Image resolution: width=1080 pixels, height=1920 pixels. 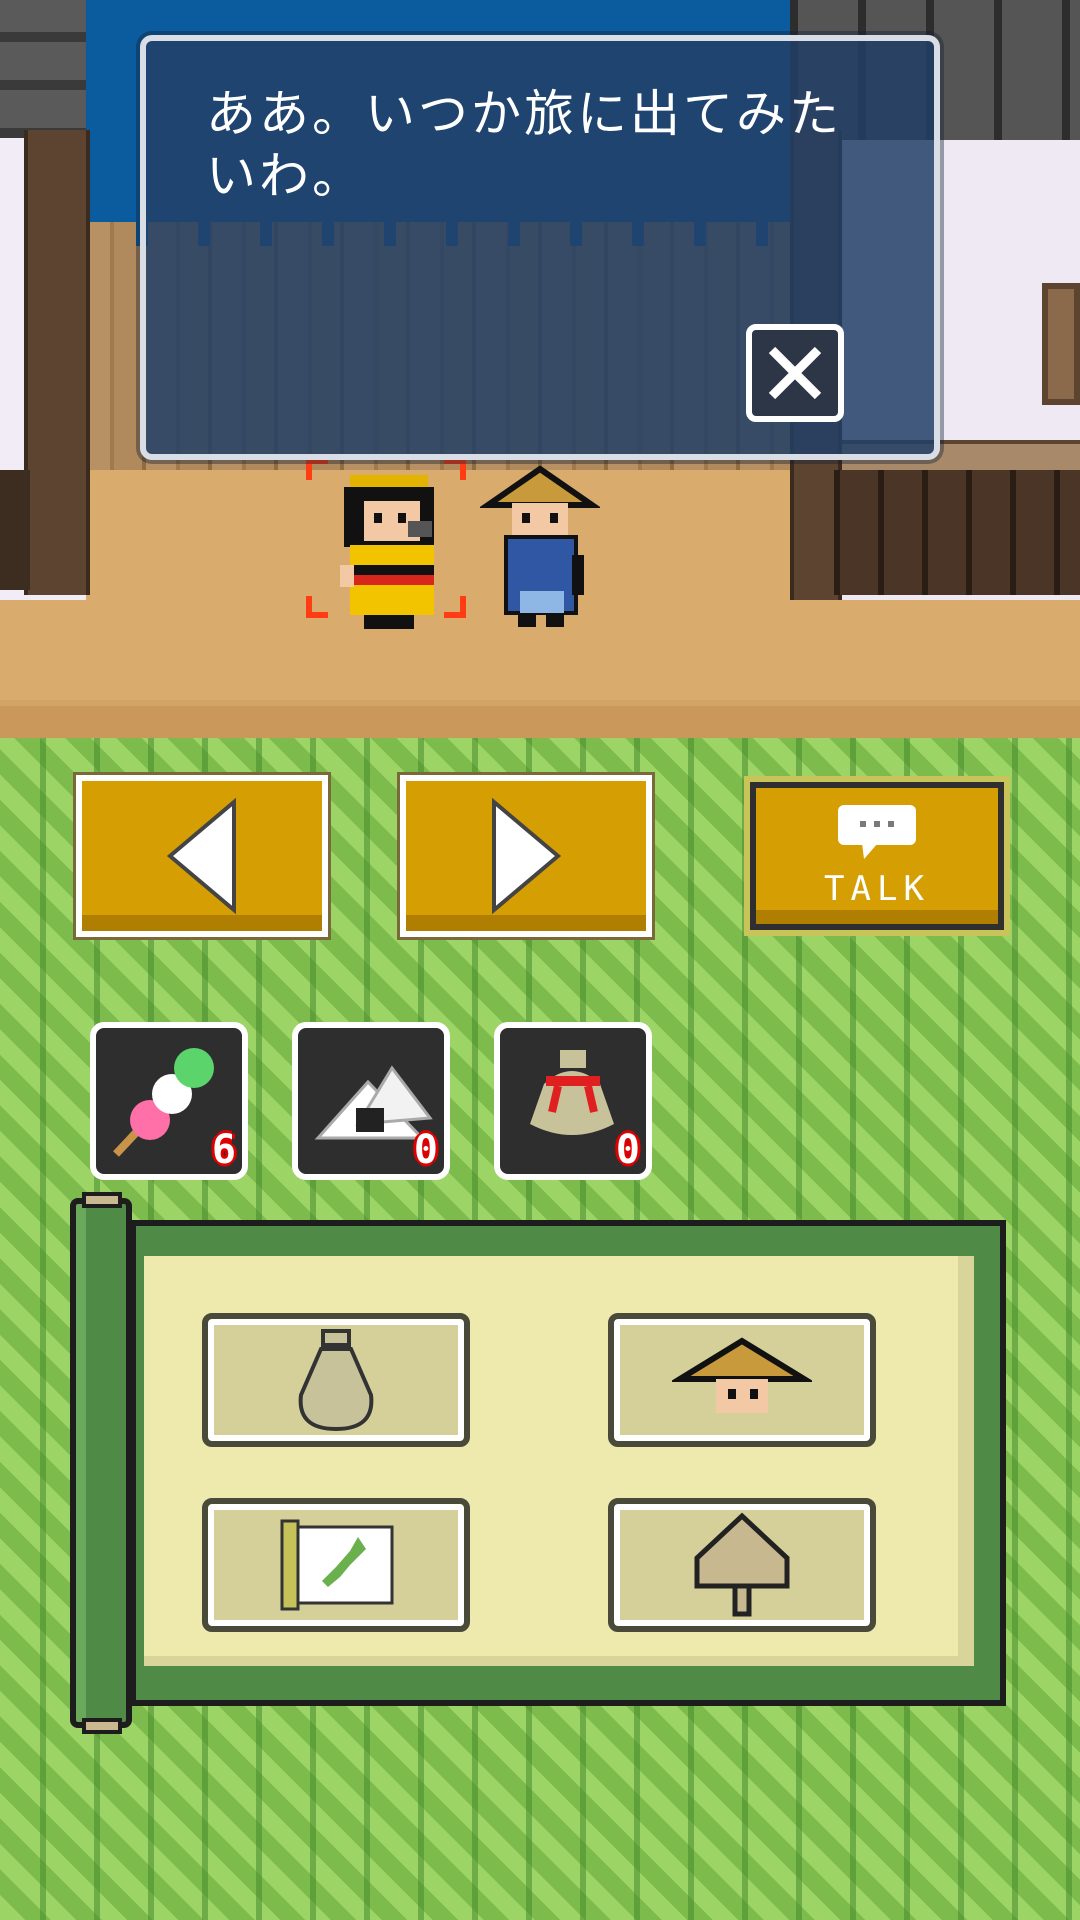 What do you see at coordinates (742, 1375) in the screenshot?
I see `traveler-icon` at bounding box center [742, 1375].